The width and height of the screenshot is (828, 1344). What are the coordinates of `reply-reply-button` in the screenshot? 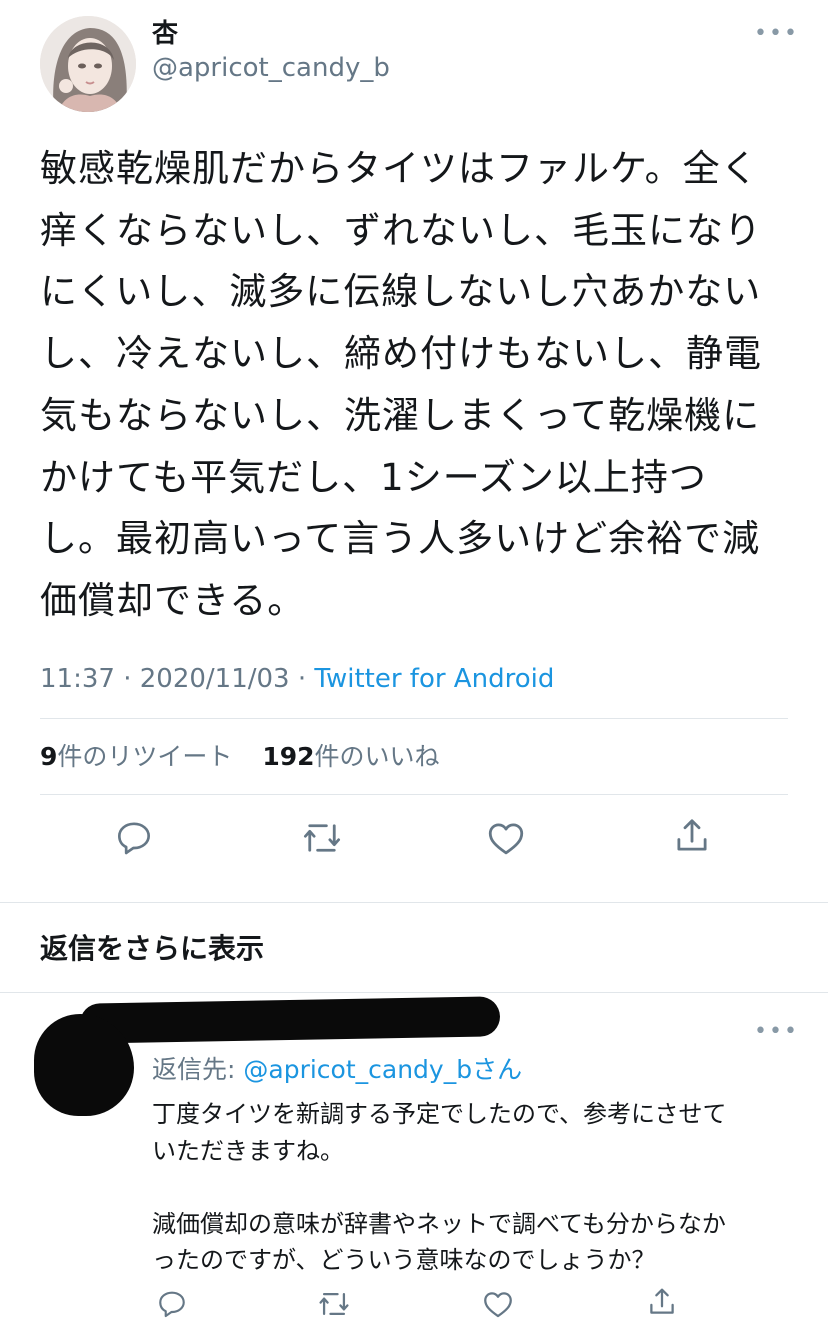 It's located at (172, 1304).